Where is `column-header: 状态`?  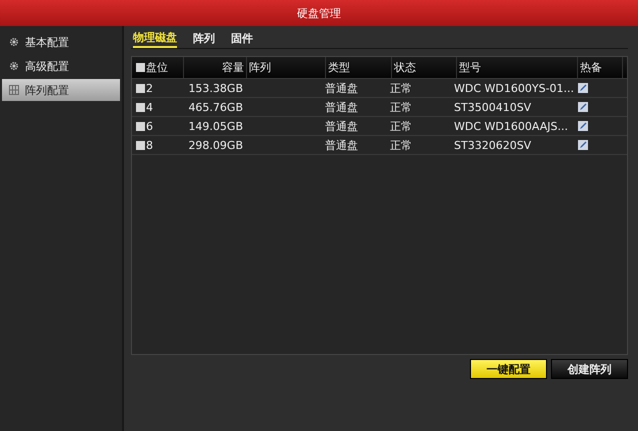
column-header: 状态 is located at coordinates (424, 67).